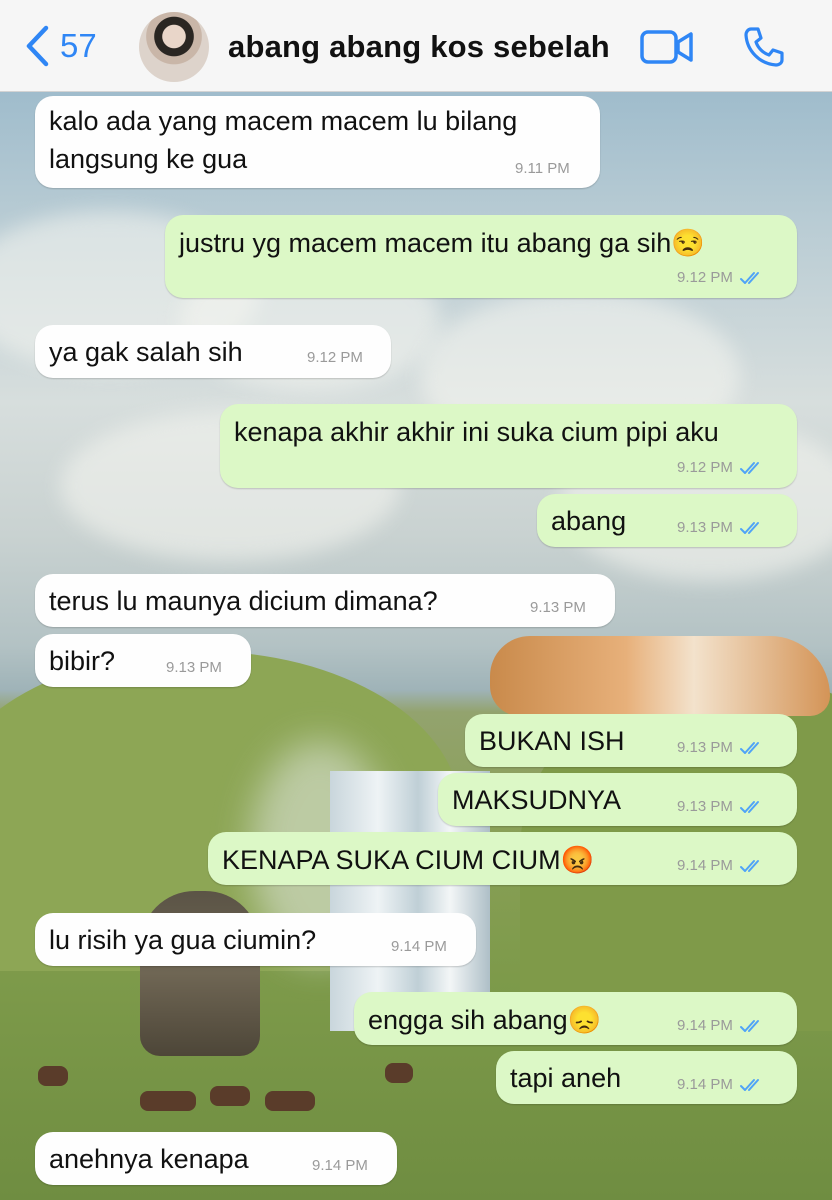 The width and height of the screenshot is (832, 1200). Describe the element at coordinates (82, 661) in the screenshot. I see `message-text: bibir?` at that location.